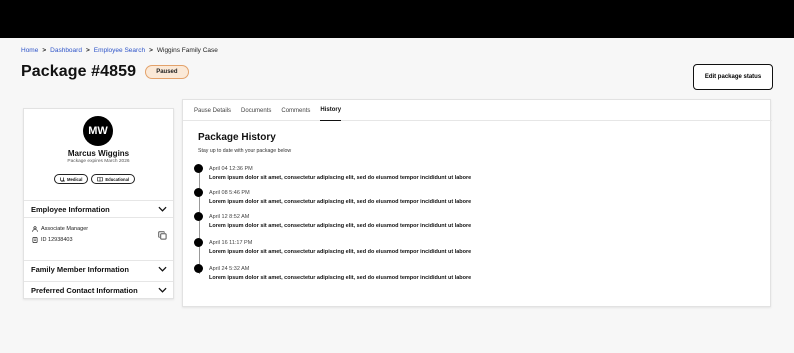 This screenshot has width=794, height=353. Describe the element at coordinates (98, 131) in the screenshot. I see `avatar: MW` at that location.